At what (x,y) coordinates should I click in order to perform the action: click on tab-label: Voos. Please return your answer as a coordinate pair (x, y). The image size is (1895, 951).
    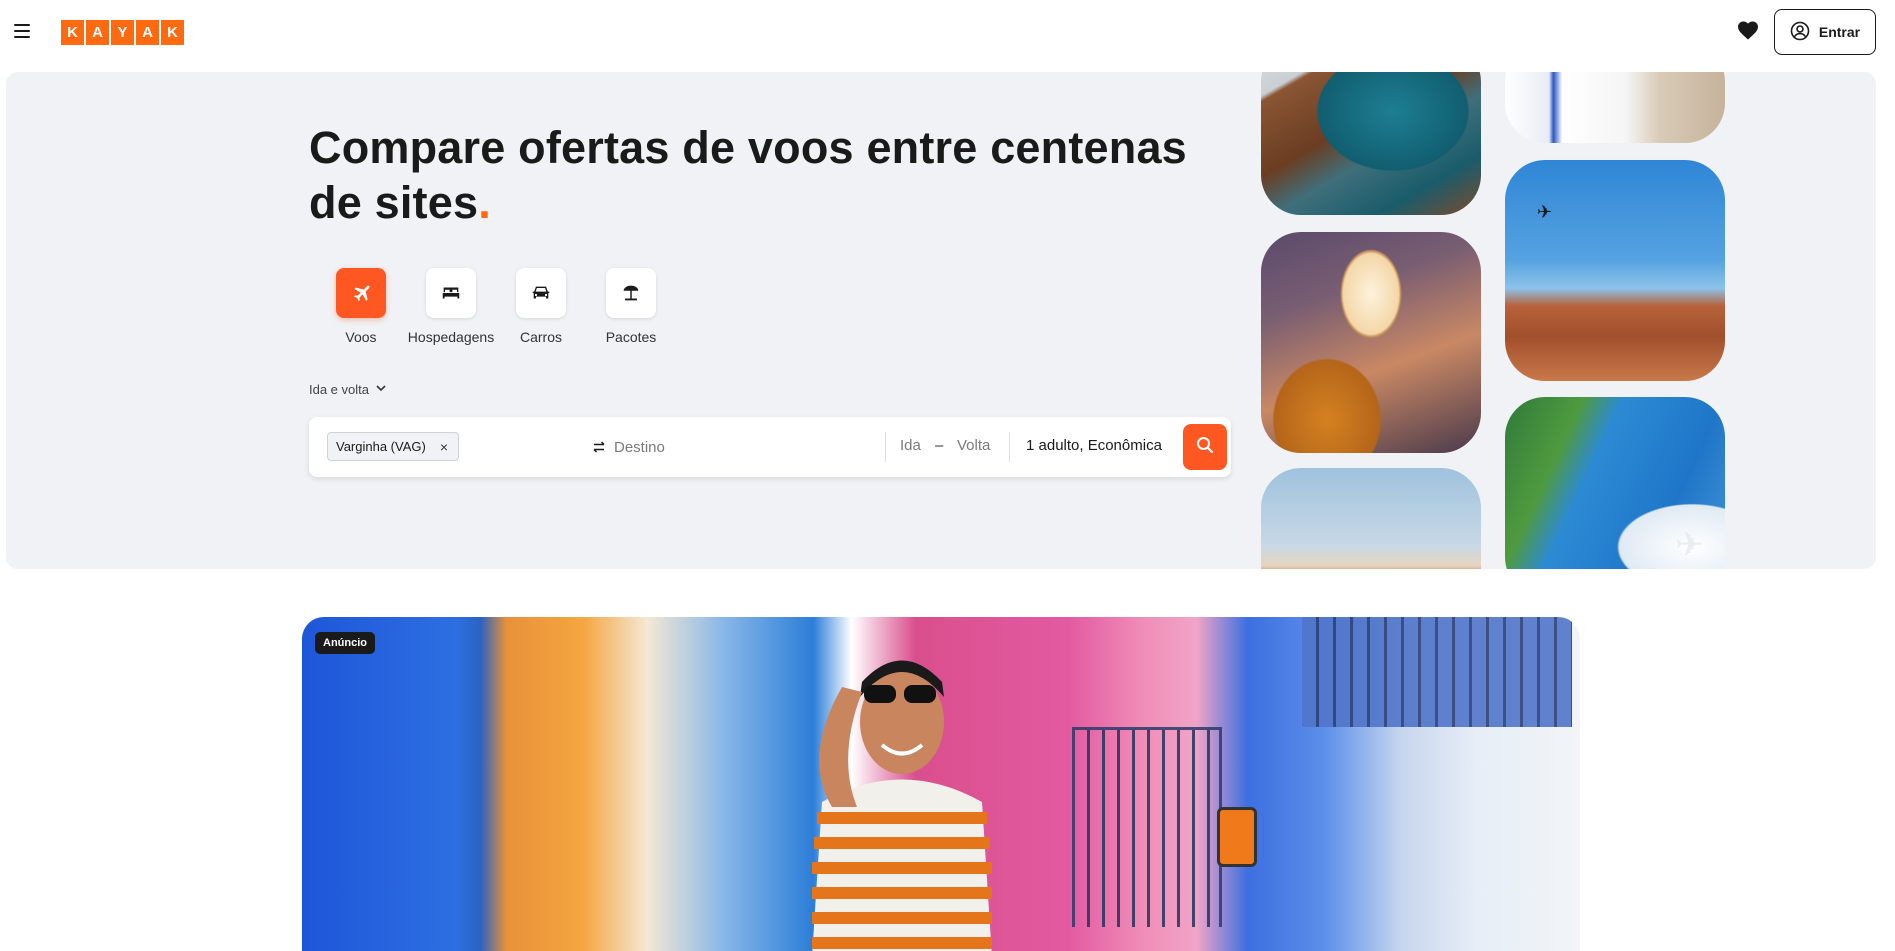
    Looking at the image, I should click on (361, 337).